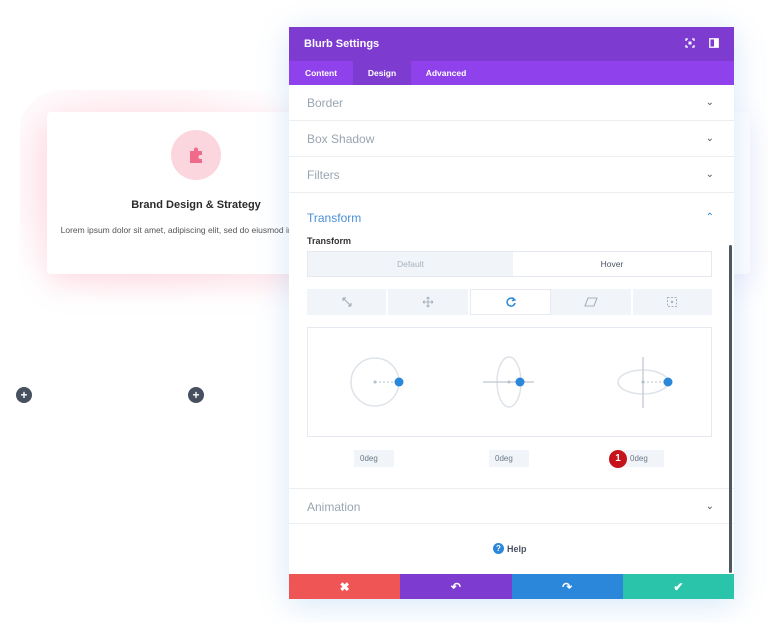 The image size is (768, 623). Describe the element at coordinates (511, 103) in the screenshot. I see `section-border: Border ⌄` at that location.